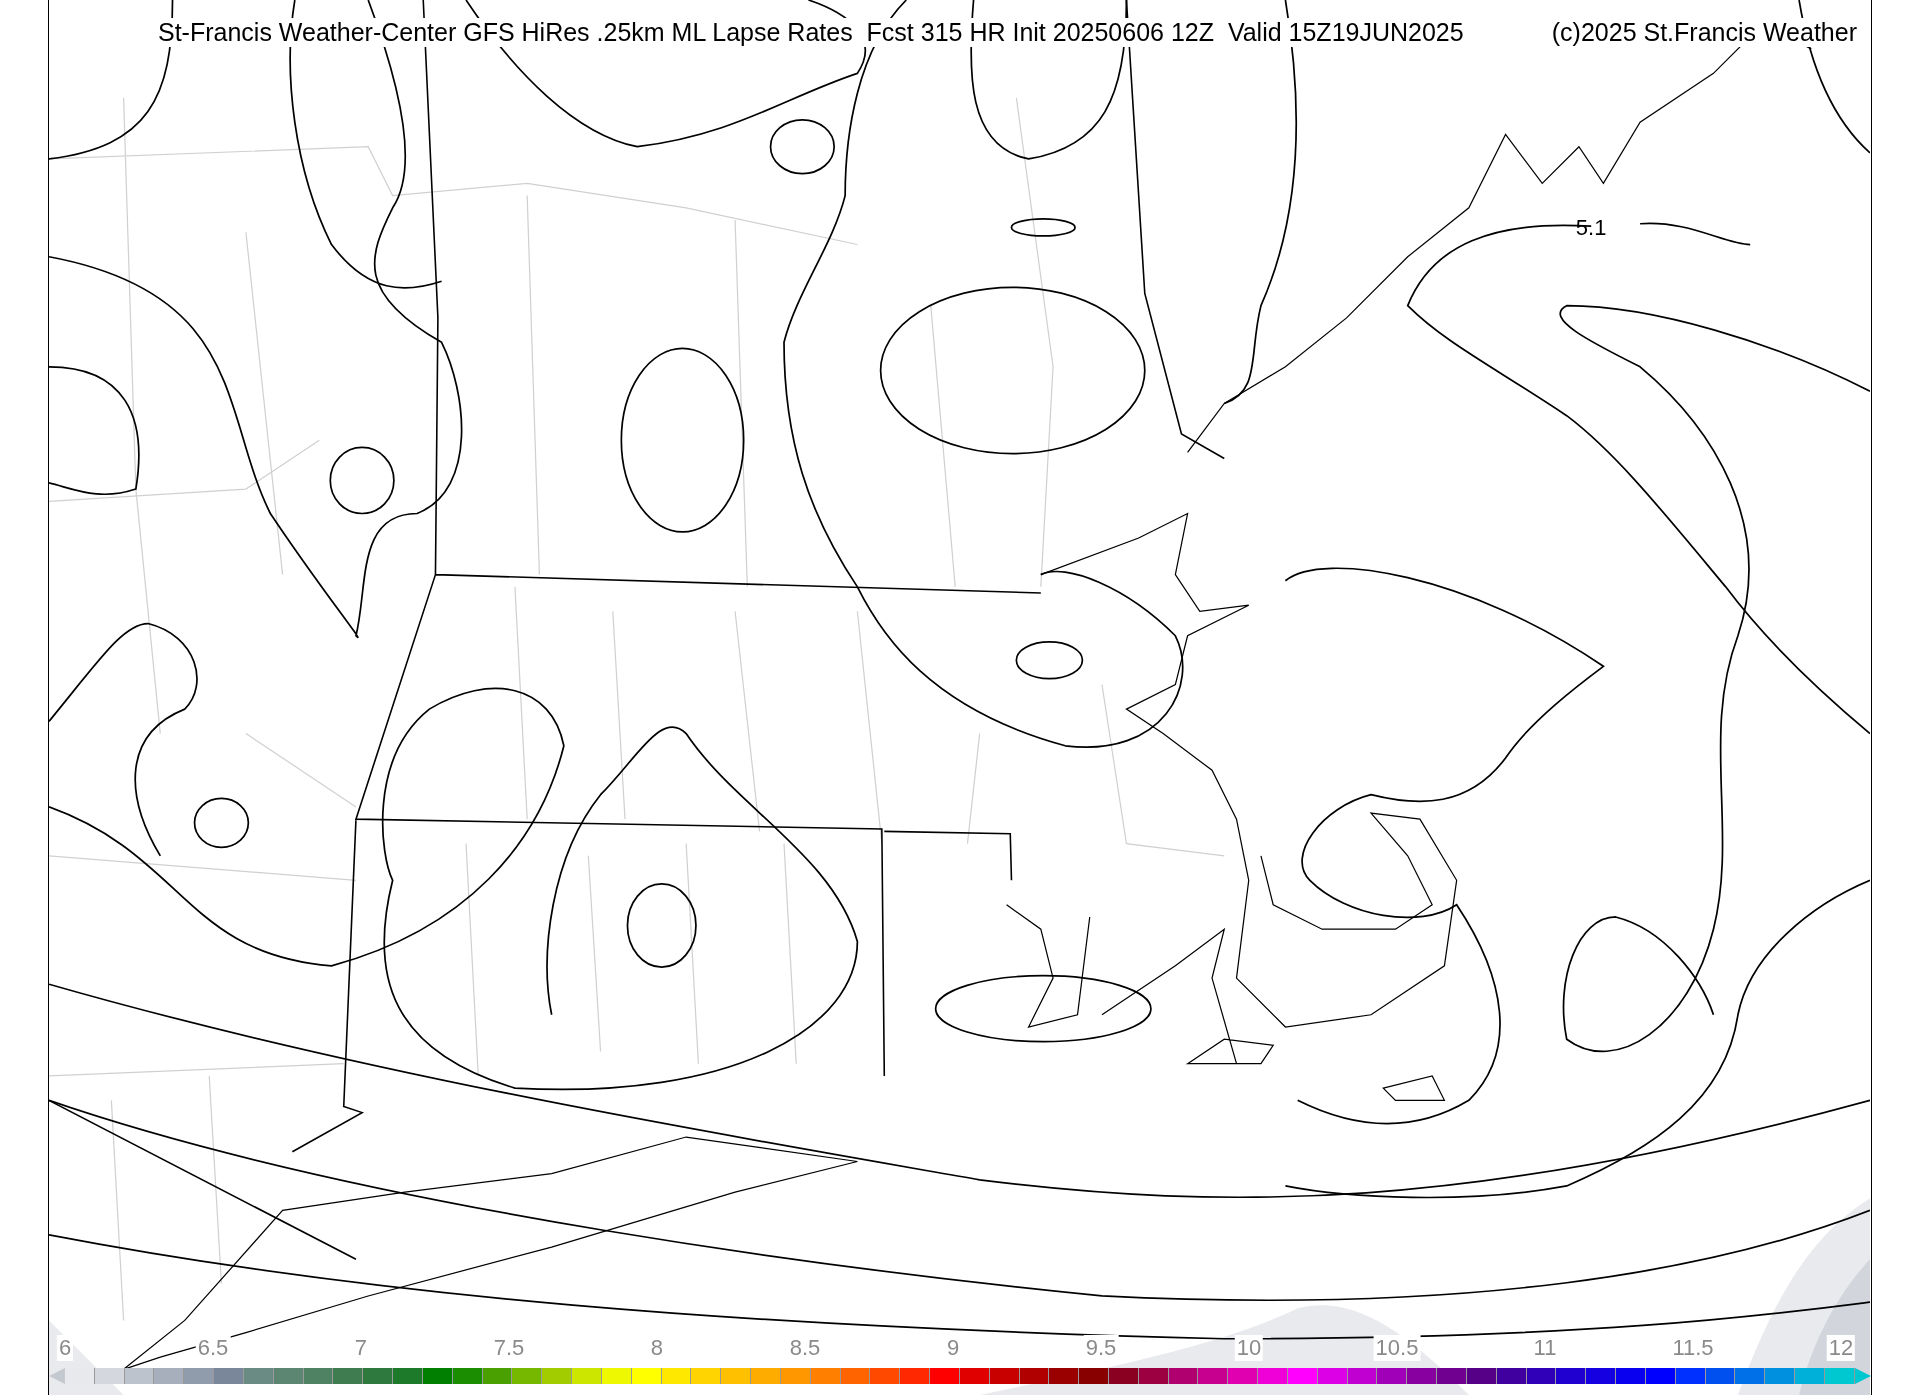 Image resolution: width=1920 pixels, height=1400 pixels. I want to click on scale-label: 10, so click(1249, 1348).